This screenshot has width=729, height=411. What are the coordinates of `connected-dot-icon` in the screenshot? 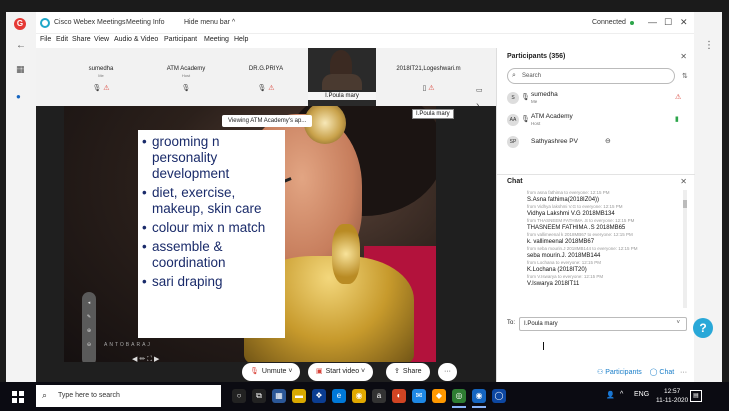 It's located at (632, 23).